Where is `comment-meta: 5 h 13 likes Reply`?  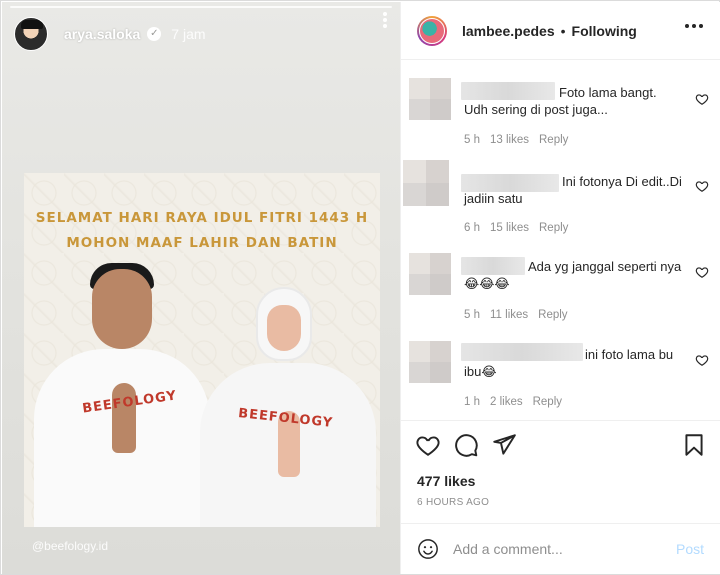 comment-meta: 5 h 13 likes Reply is located at coordinates (516, 140).